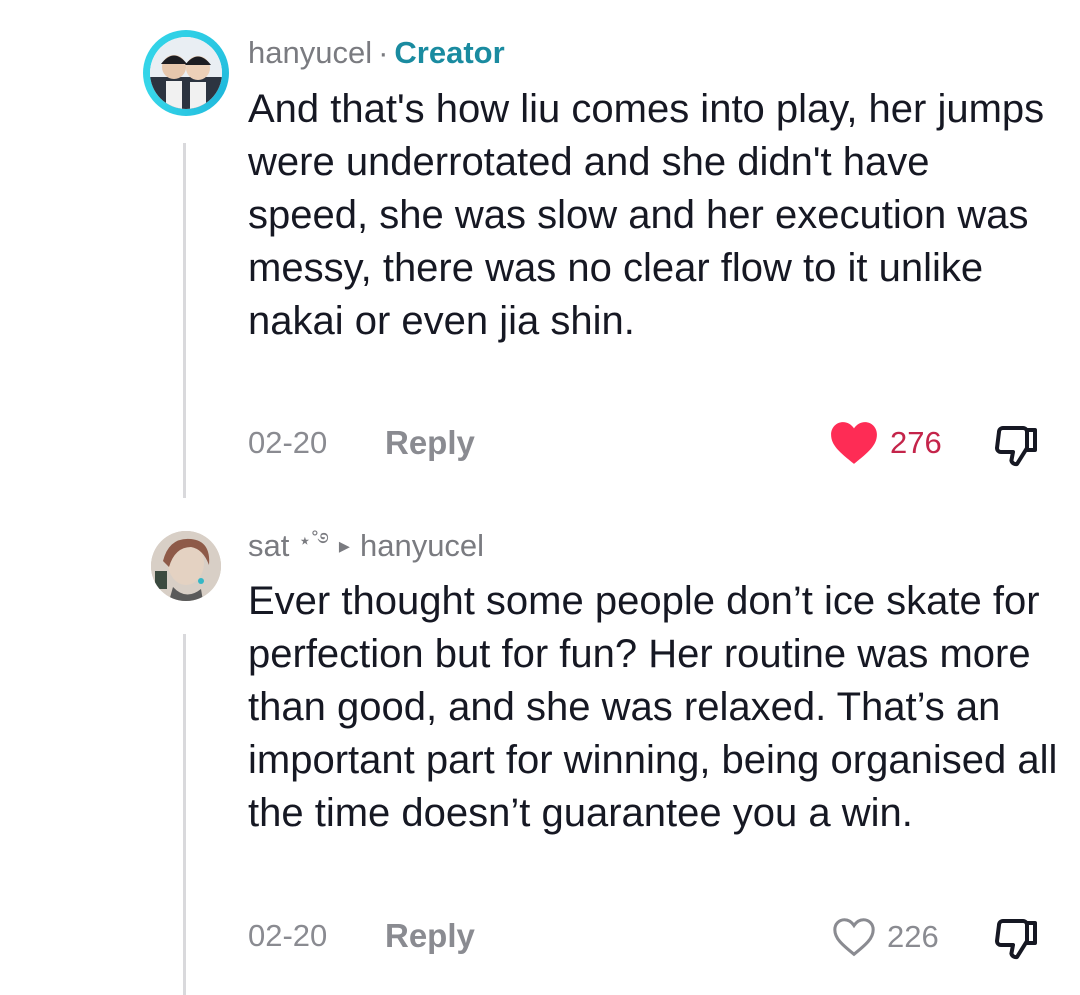 This screenshot has width=1080, height=995. I want to click on heart-outline-icon, so click(854, 937).